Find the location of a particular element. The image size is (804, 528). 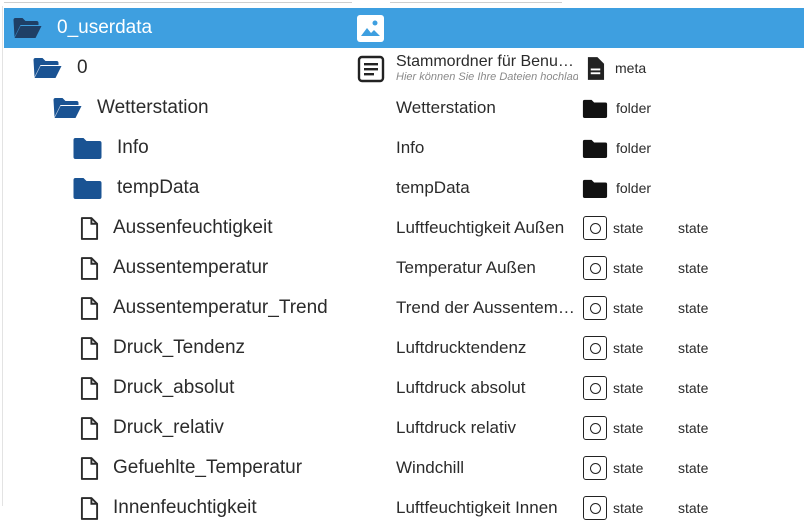

tree-item-name: Druck_Tendenz is located at coordinates (162, 348).